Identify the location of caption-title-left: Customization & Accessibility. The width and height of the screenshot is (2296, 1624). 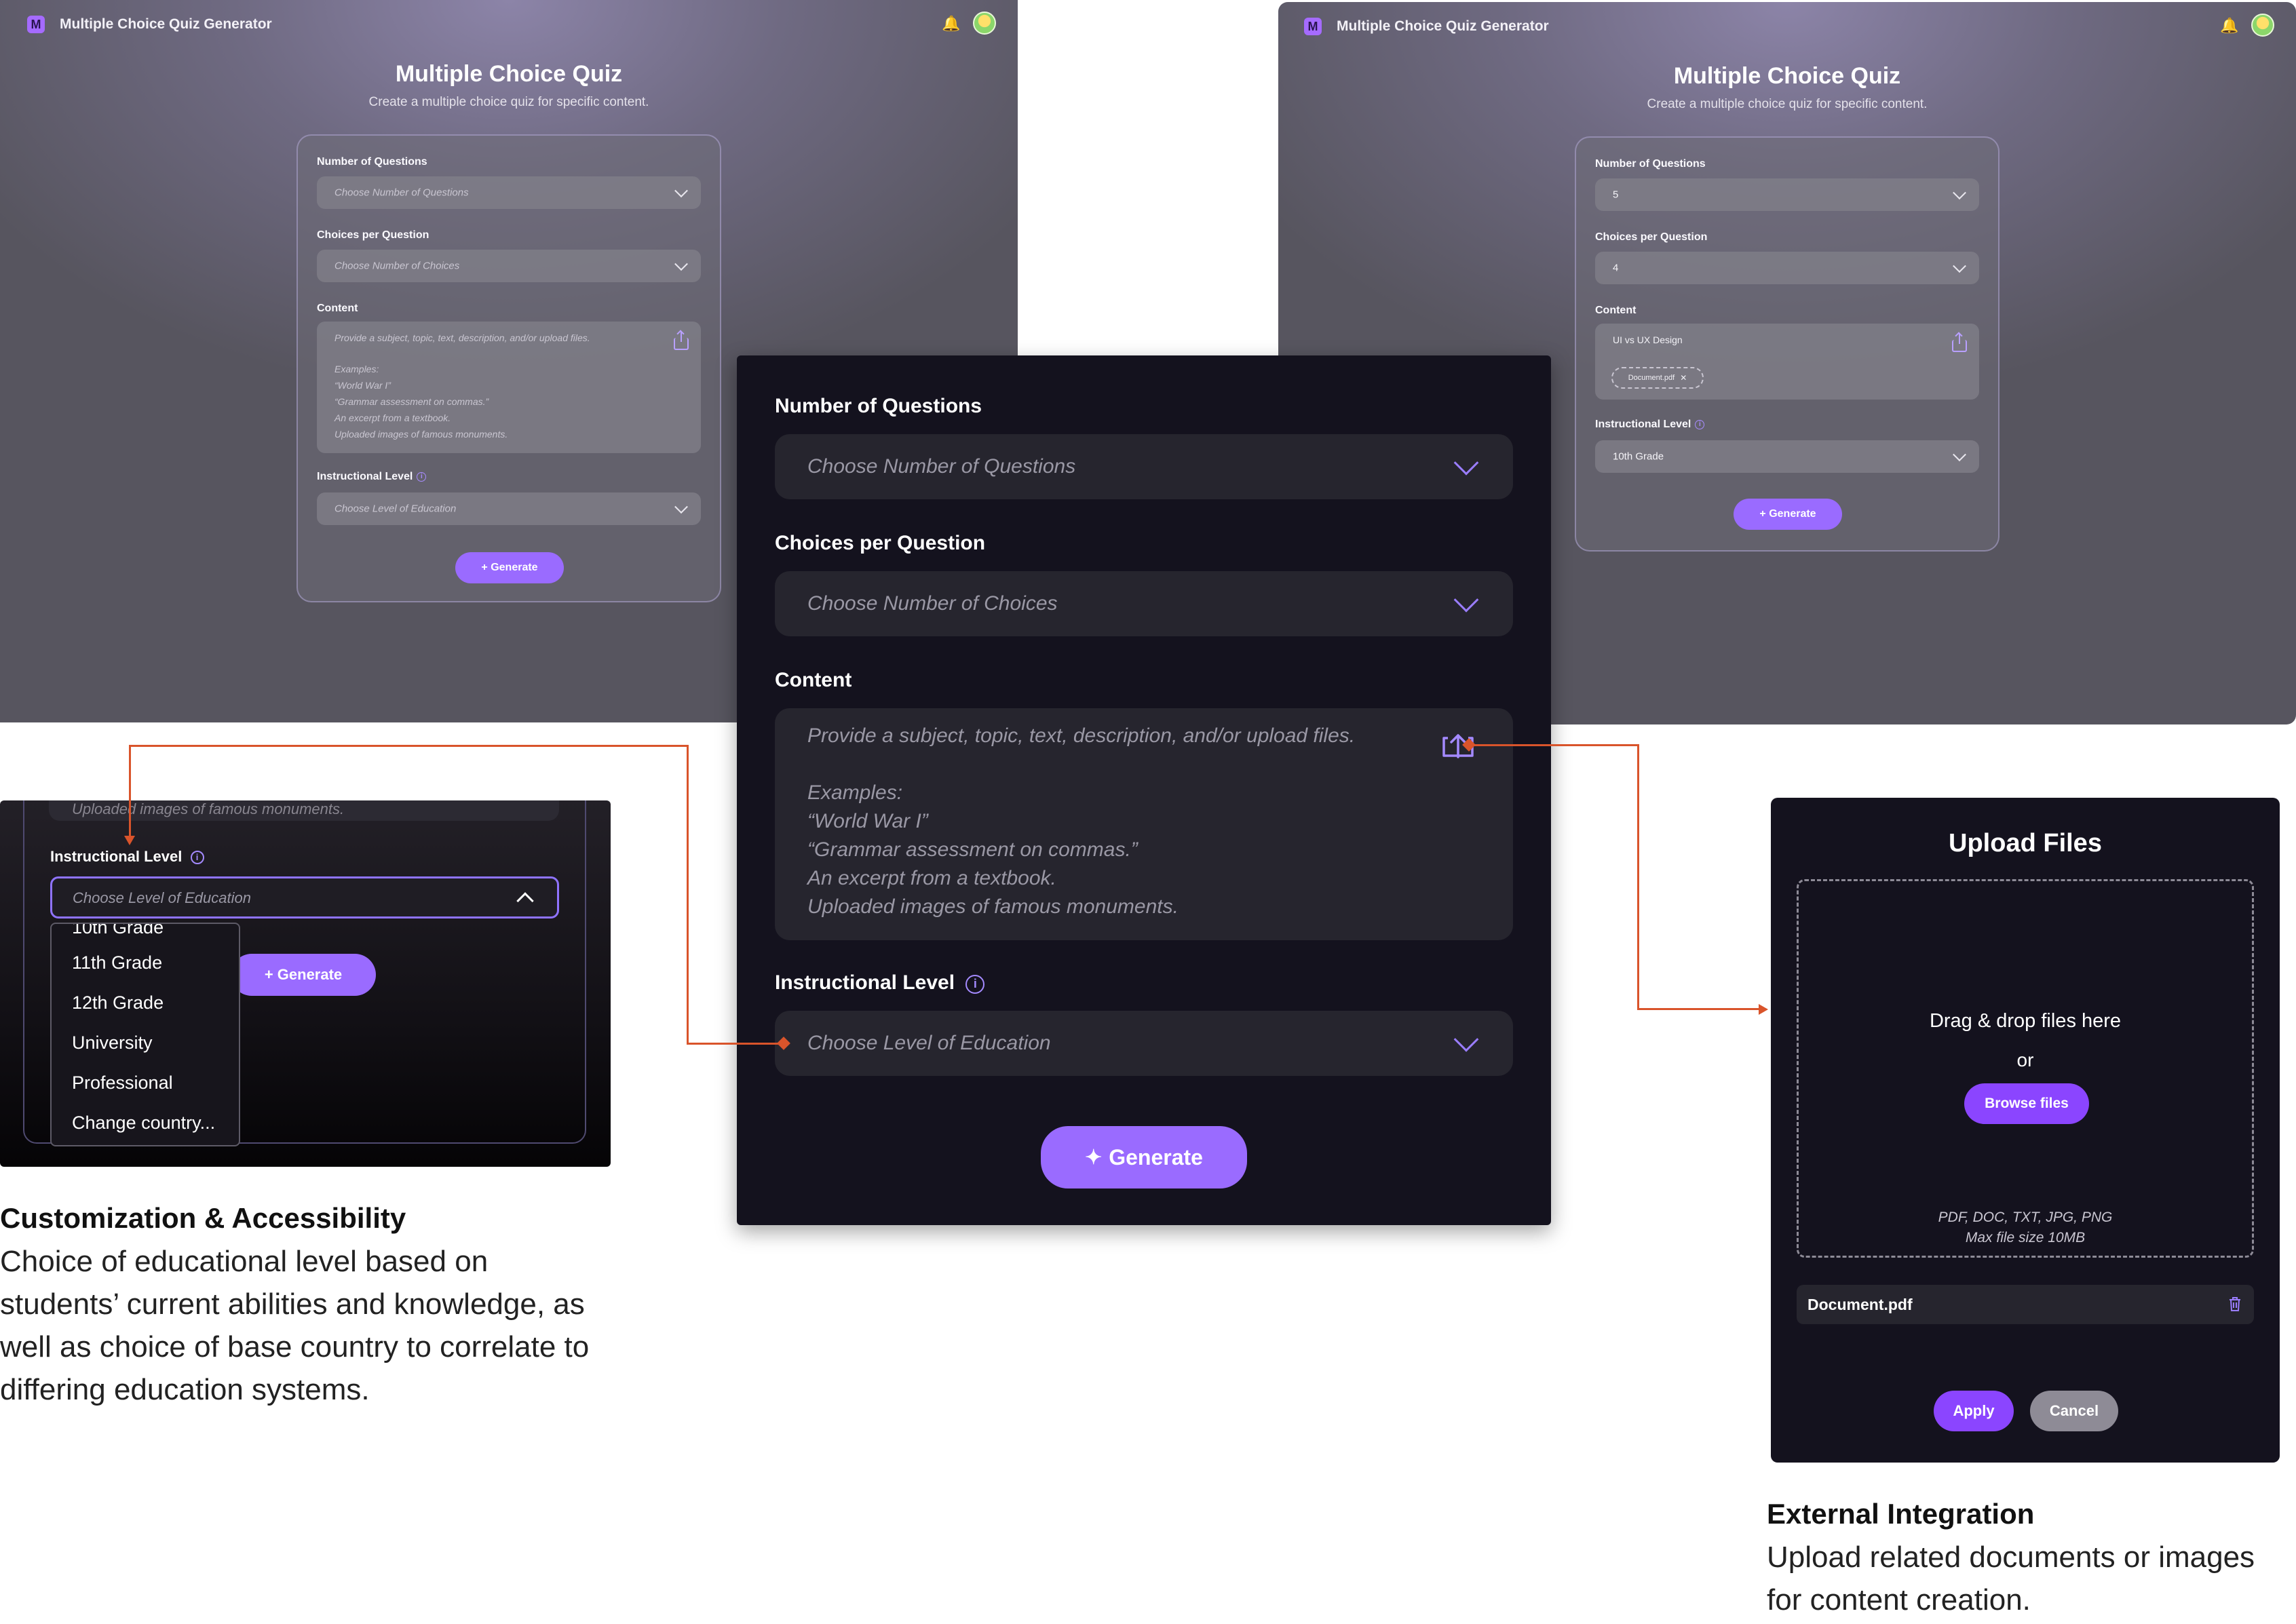
(203, 1218).